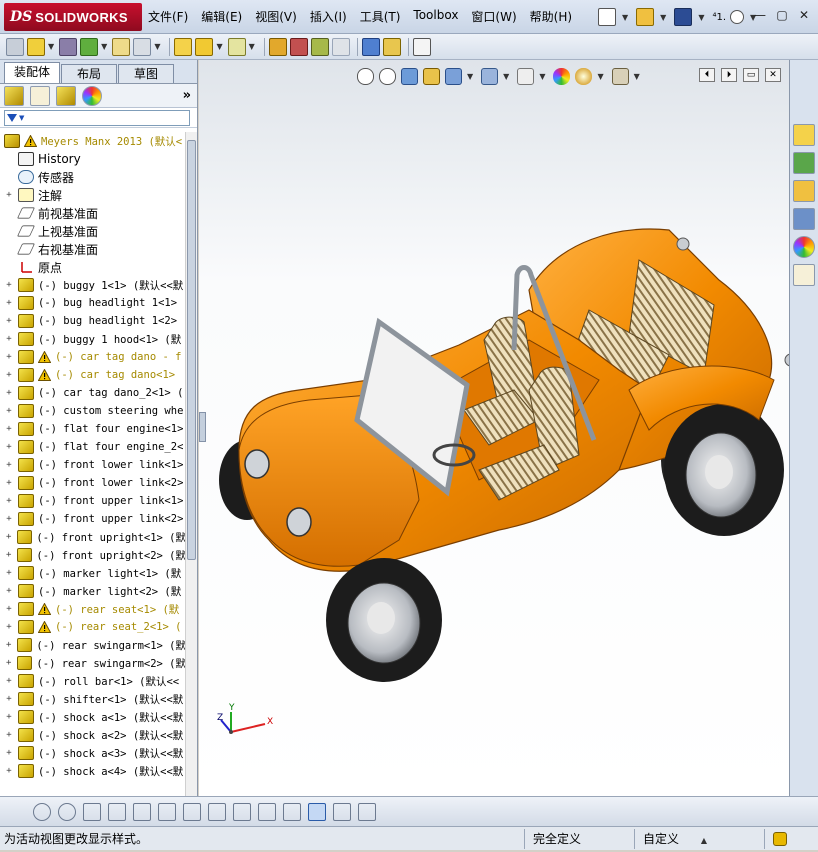  What do you see at coordinates (607, 17) in the screenshot?
I see `new-document-icon` at bounding box center [607, 17].